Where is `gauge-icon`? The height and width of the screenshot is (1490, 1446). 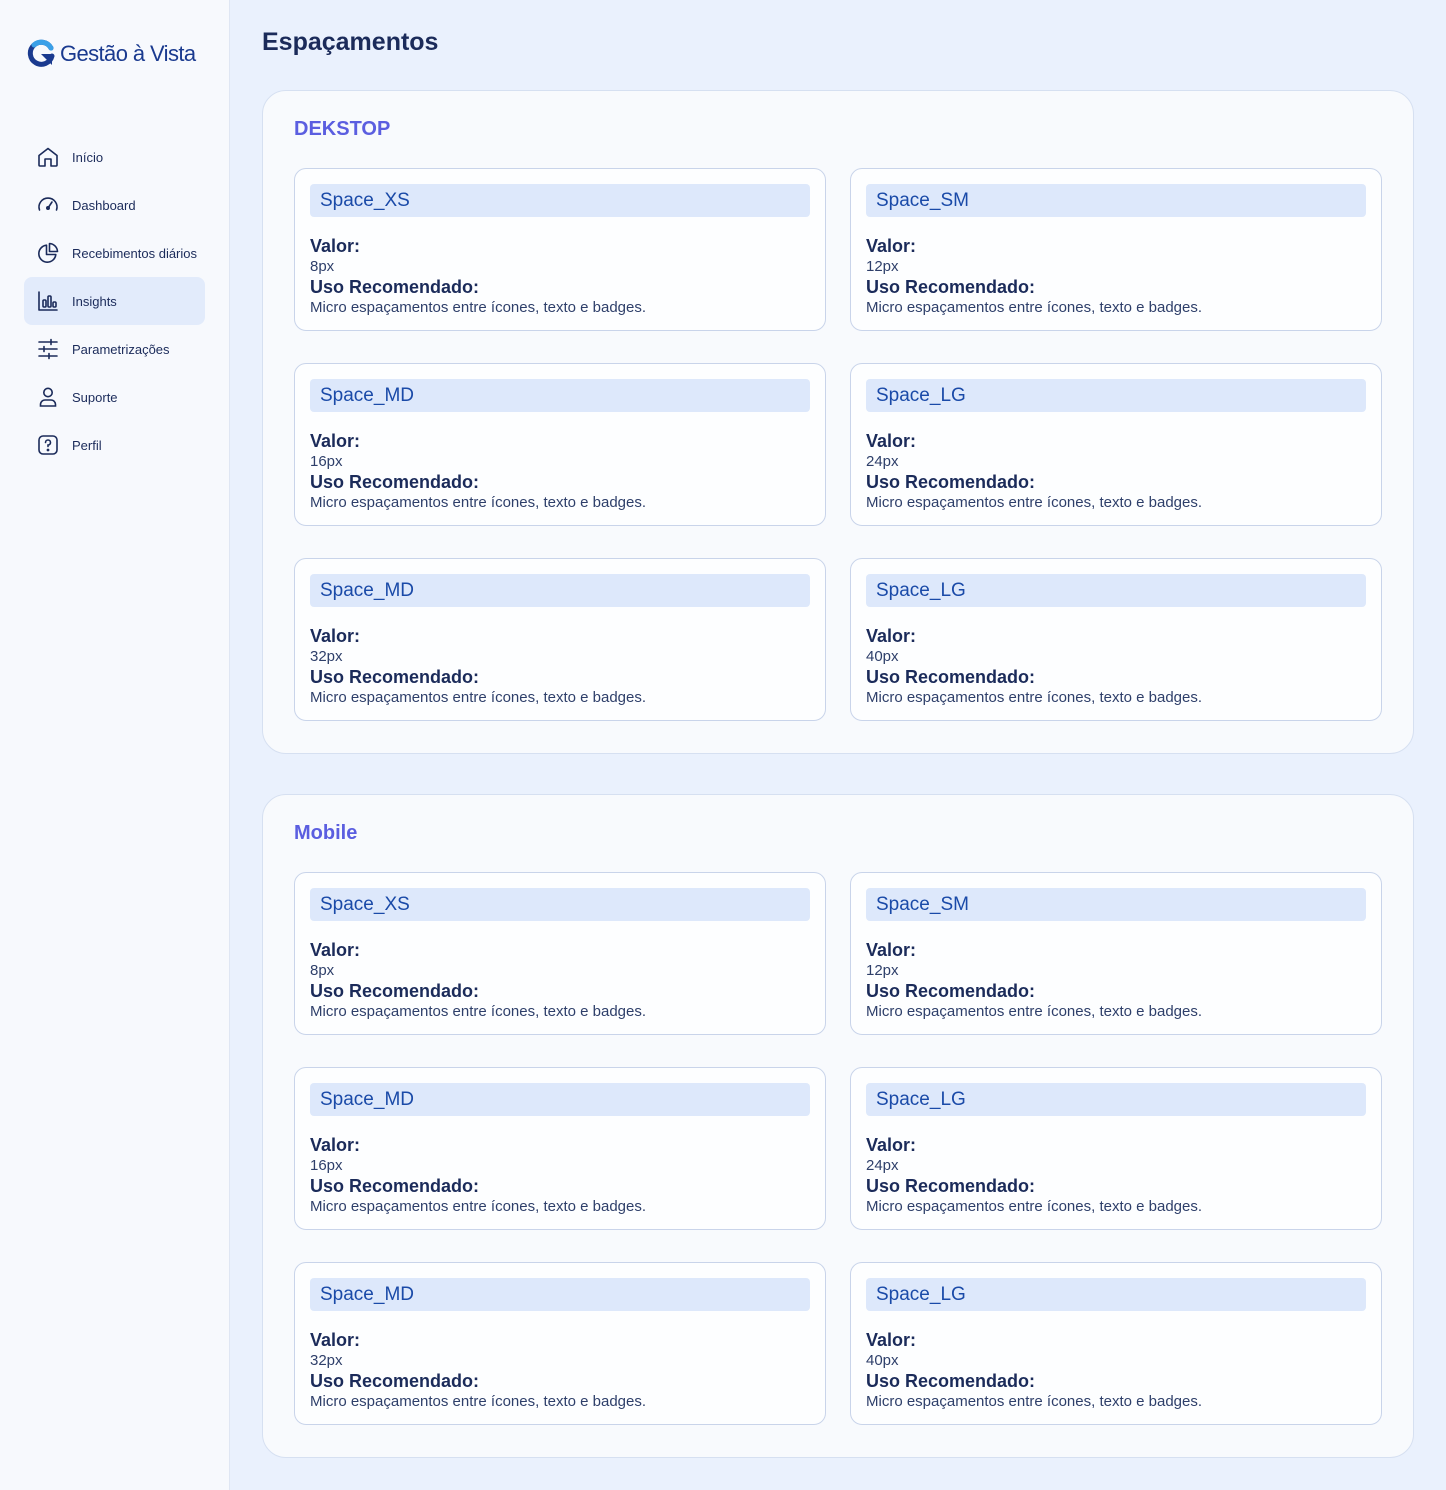
gauge-icon is located at coordinates (48, 205).